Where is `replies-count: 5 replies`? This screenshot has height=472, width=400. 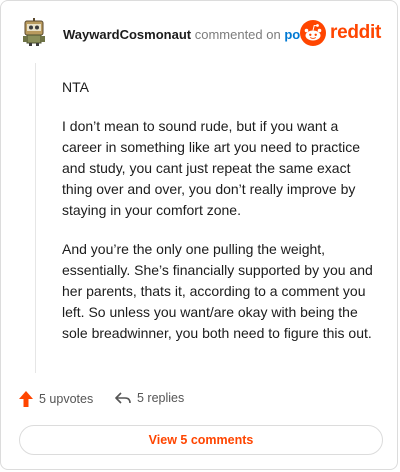
replies-count: 5 replies is located at coordinates (161, 398).